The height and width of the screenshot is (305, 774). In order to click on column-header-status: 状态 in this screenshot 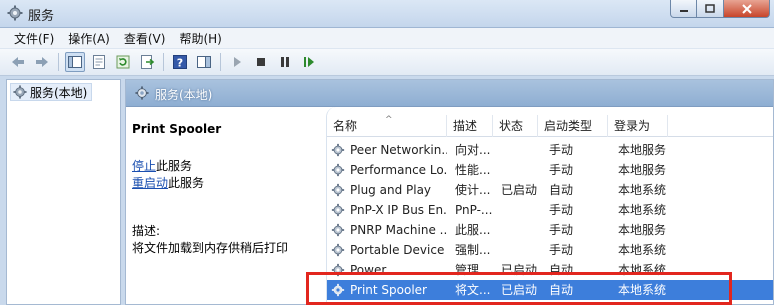, I will do `click(515, 126)`.